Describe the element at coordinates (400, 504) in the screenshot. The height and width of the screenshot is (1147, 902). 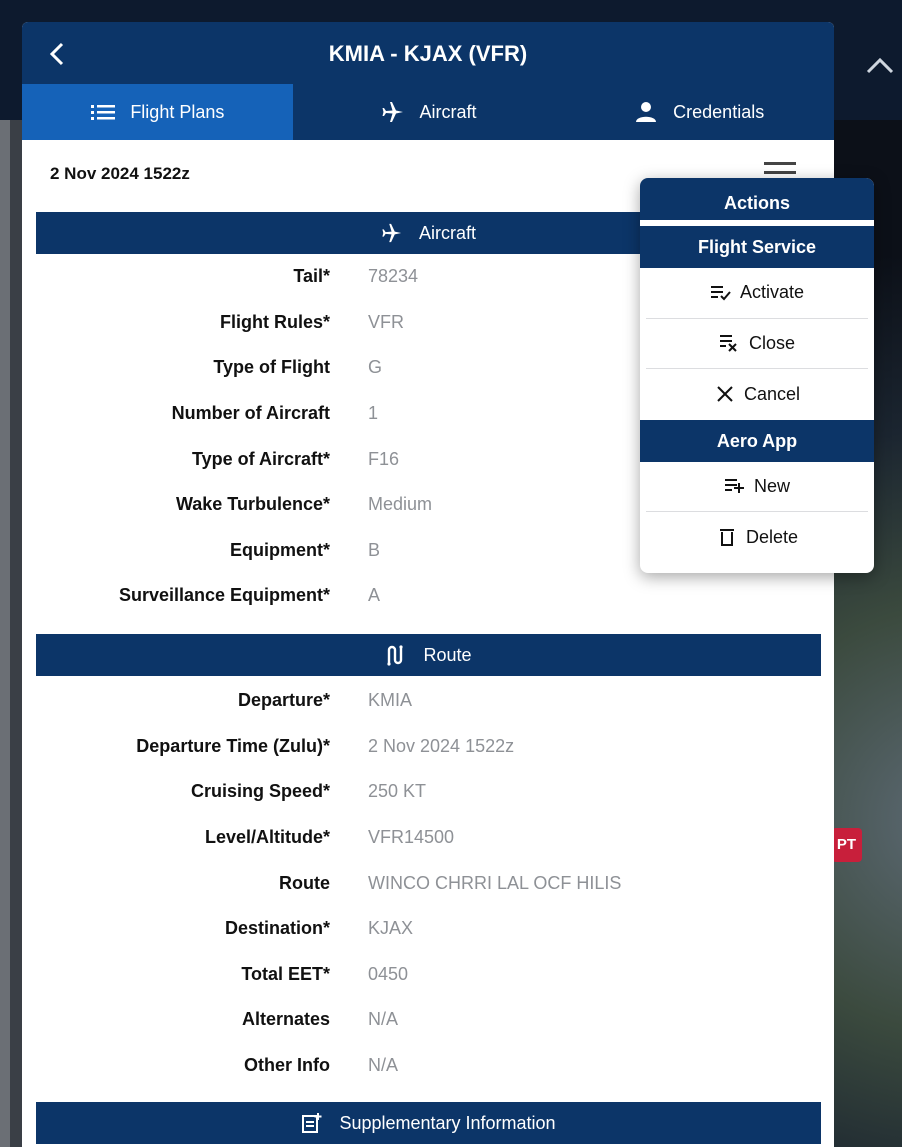
I see `field-value: Medium` at that location.